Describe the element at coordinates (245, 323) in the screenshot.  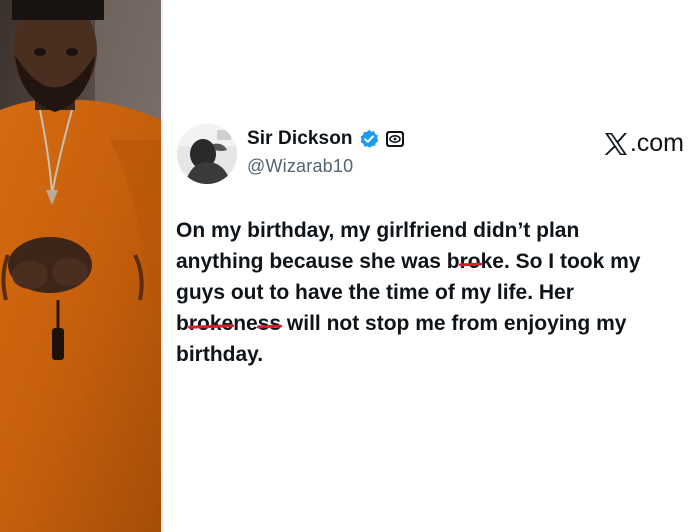
I see `tweet-line-4-mid: ne` at that location.